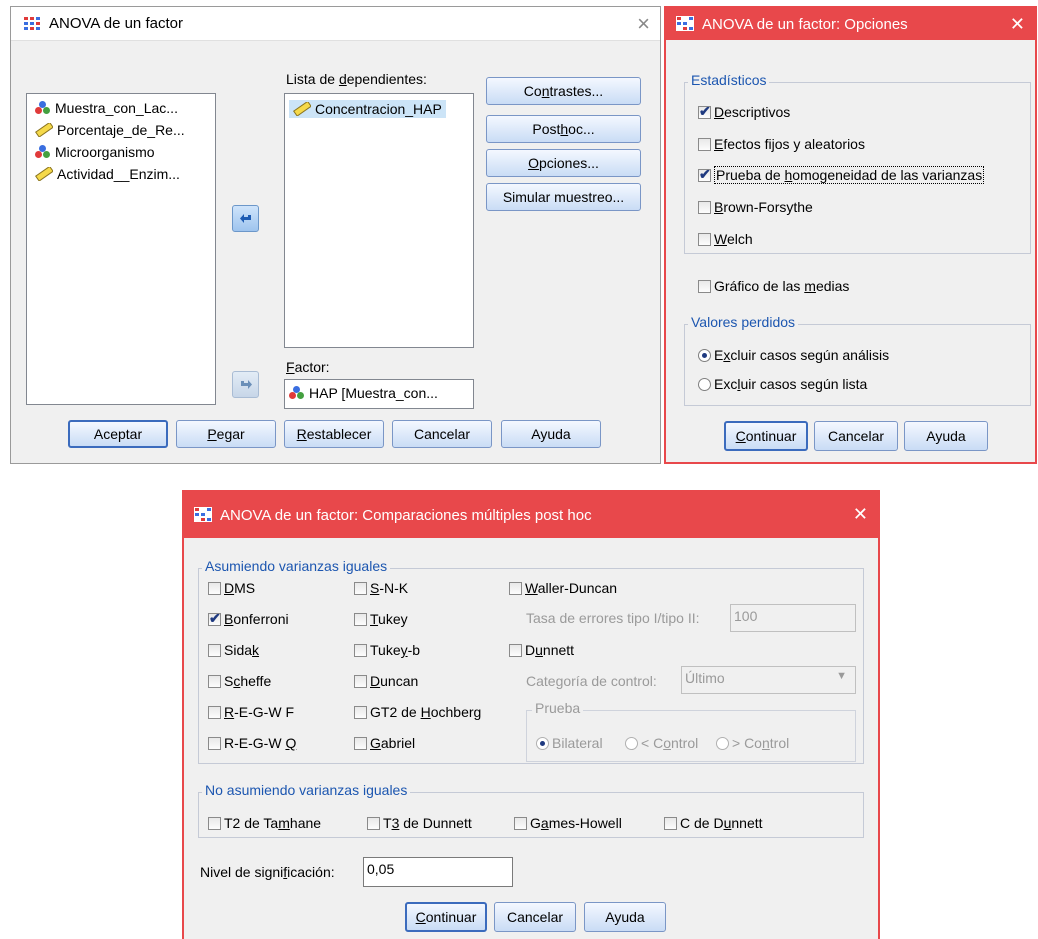 Image resolution: width=1038 pixels, height=939 pixels. I want to click on variable-item: Microorganismo, so click(95, 152).